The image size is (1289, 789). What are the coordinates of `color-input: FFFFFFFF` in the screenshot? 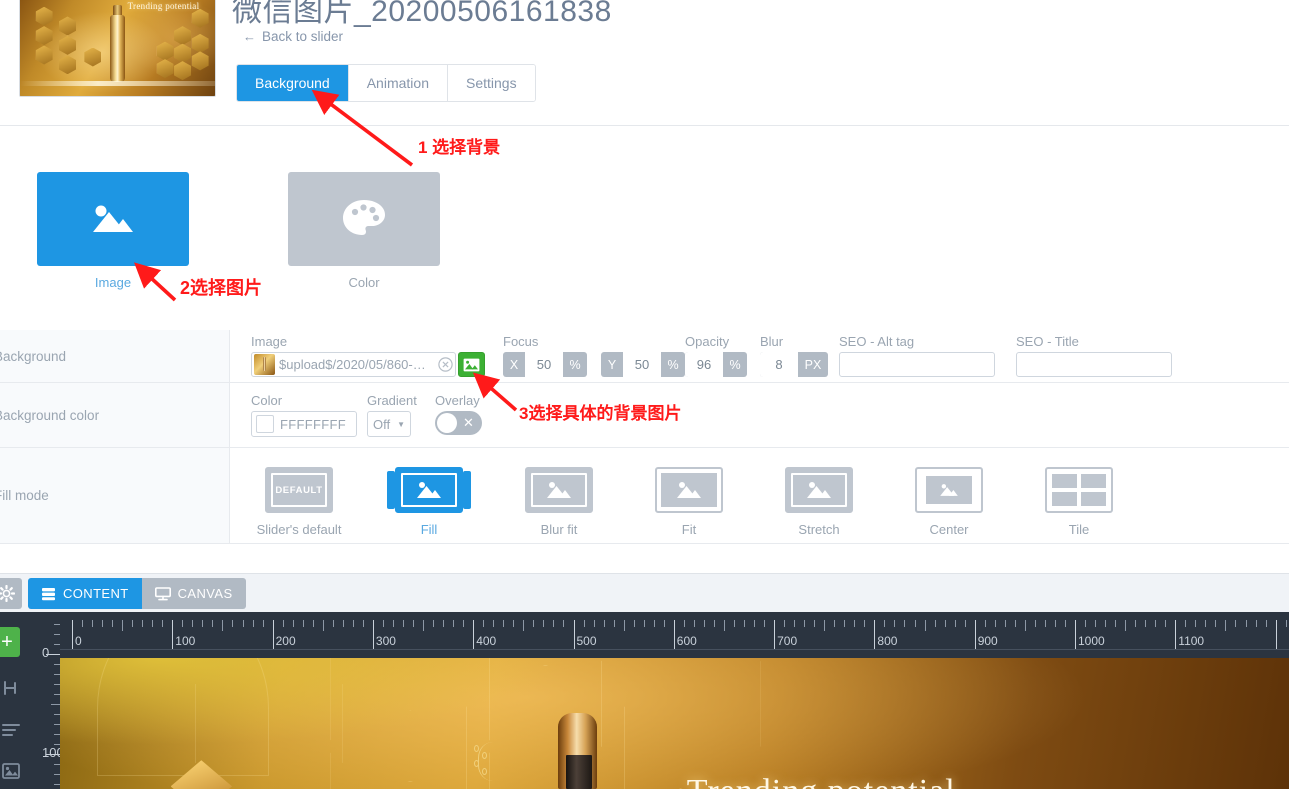 It's located at (304, 424).